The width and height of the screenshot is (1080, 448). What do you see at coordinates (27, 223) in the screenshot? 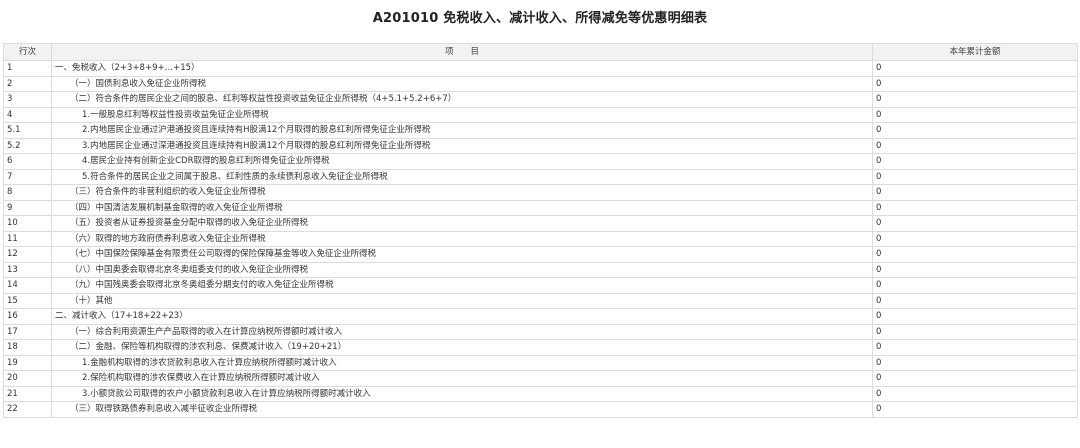
I see `row-number: 10` at bounding box center [27, 223].